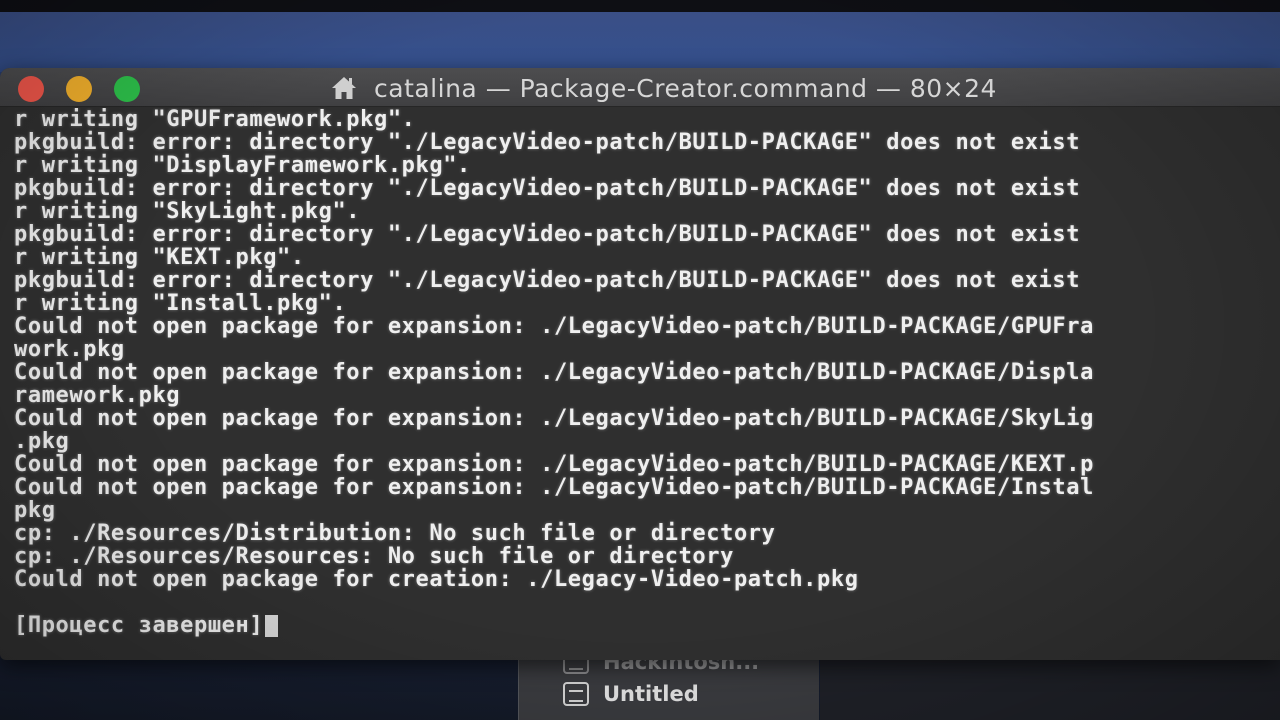 Image resolution: width=1280 pixels, height=720 pixels. I want to click on background-finder-window: Hackintosh... Untitled, so click(668, 685).